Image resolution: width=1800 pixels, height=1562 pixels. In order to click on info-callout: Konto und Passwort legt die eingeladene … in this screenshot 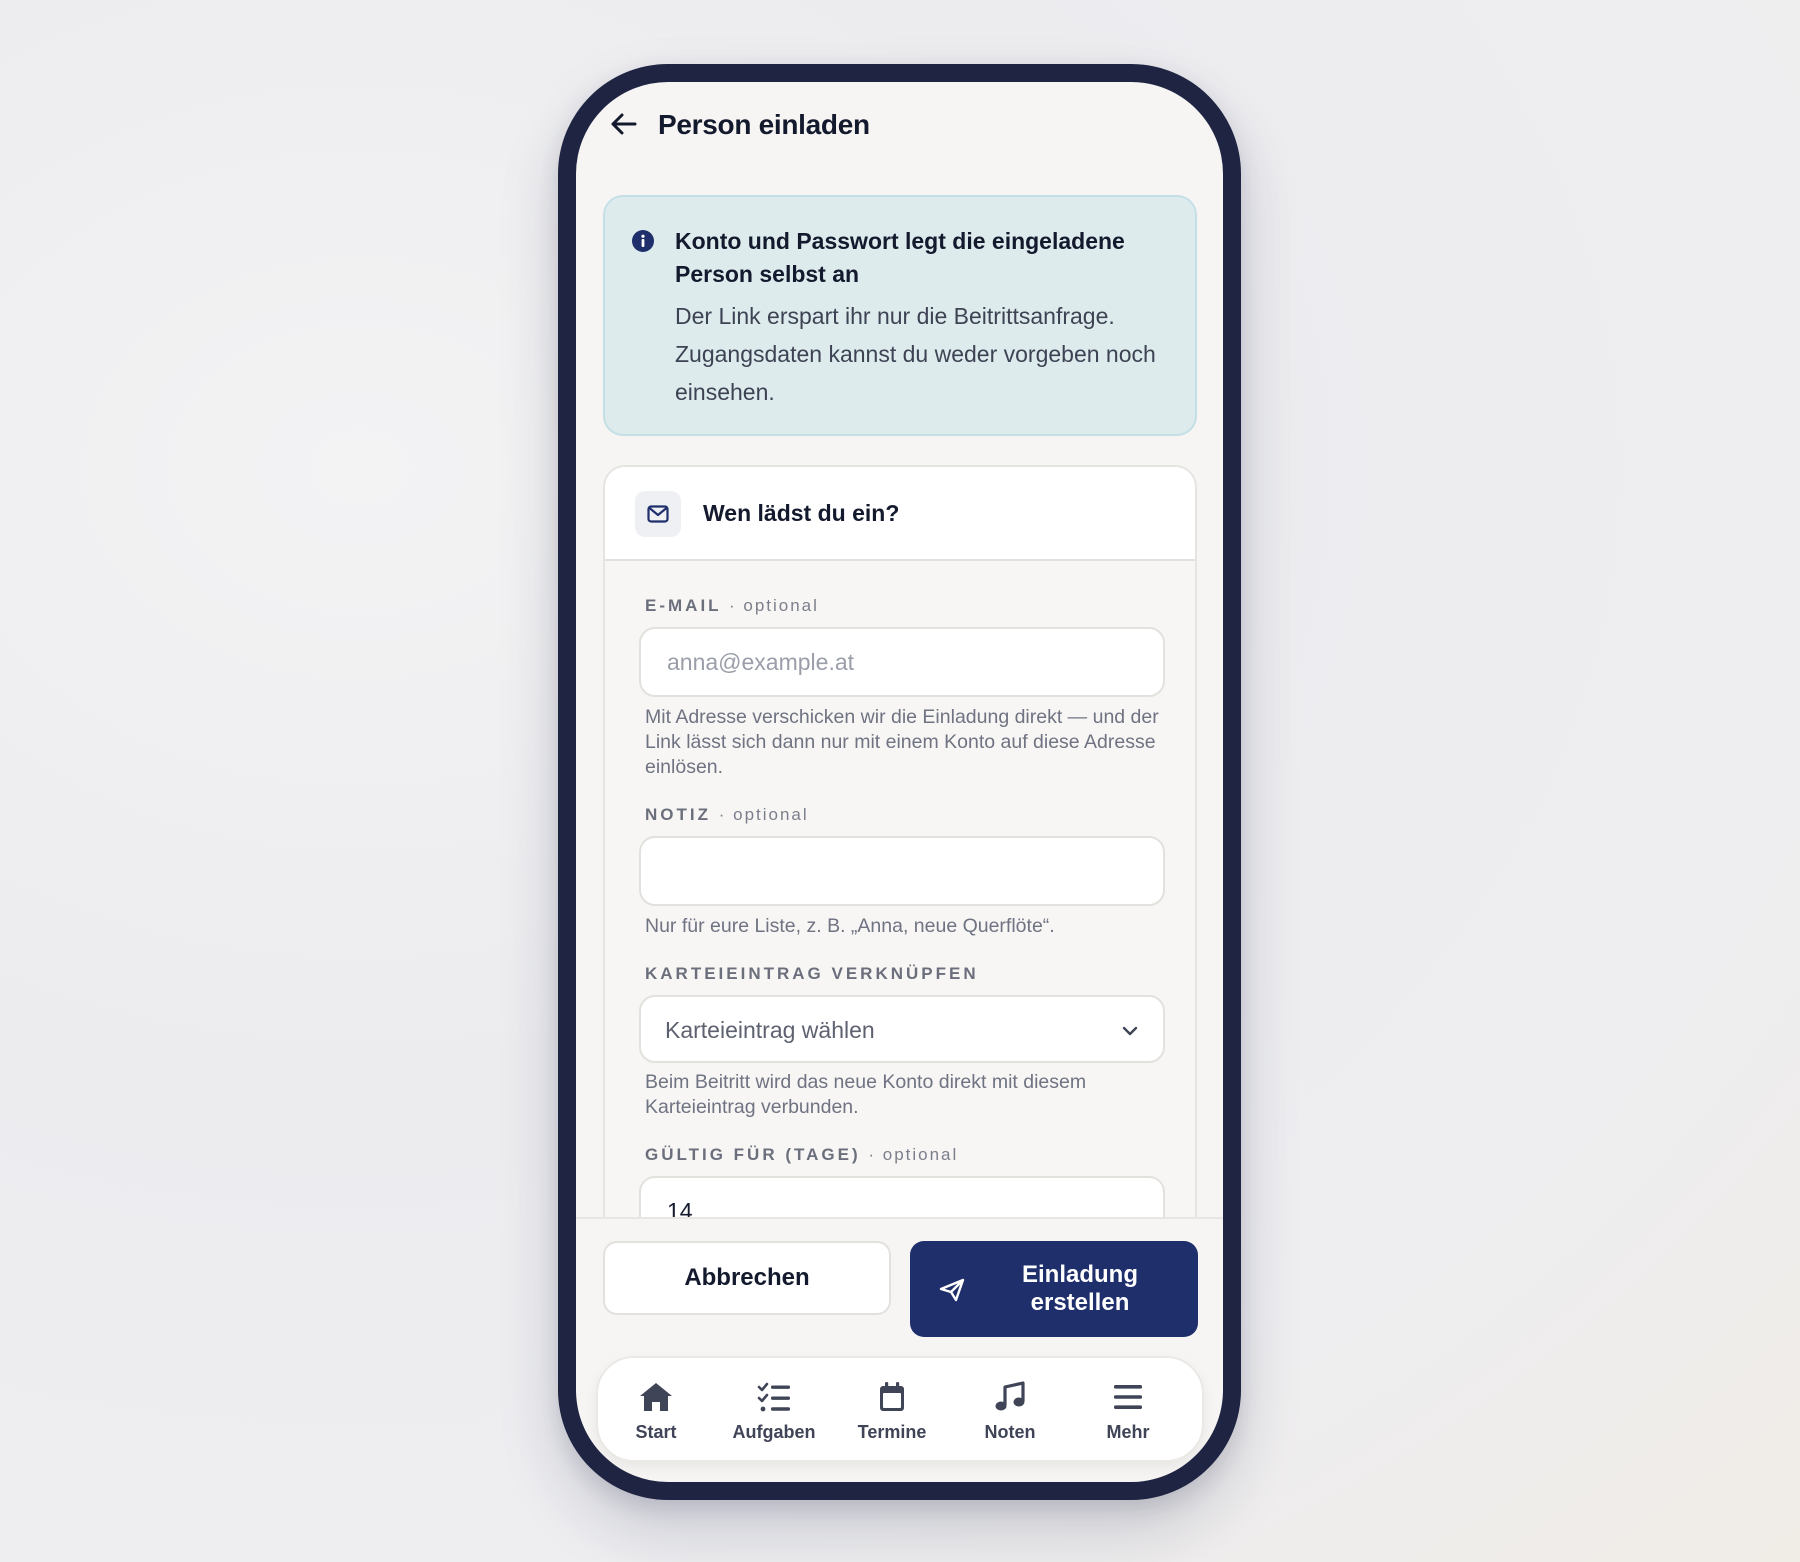, I will do `click(900, 315)`.